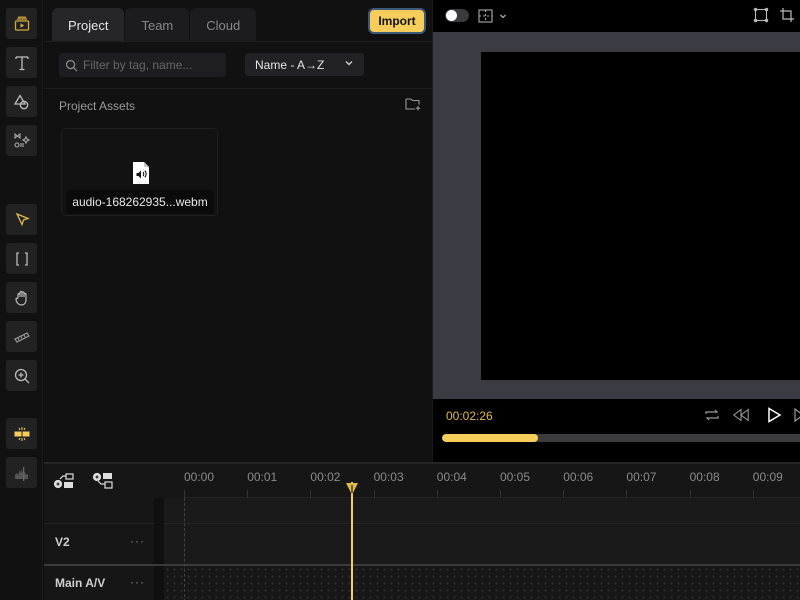  I want to click on zoom-tool-button, so click(21, 375).